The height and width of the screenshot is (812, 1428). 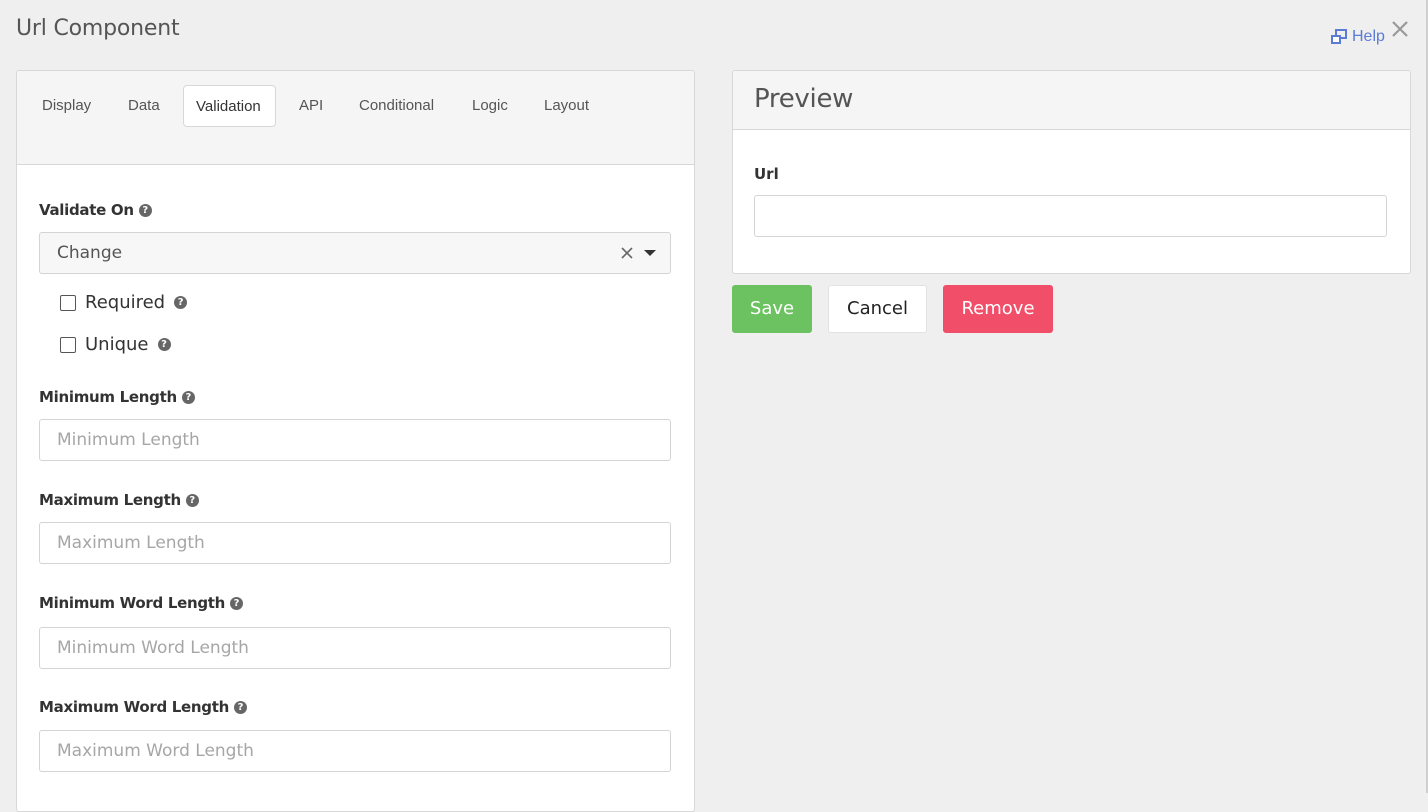 I want to click on required-option: Required ?, so click(x=124, y=302).